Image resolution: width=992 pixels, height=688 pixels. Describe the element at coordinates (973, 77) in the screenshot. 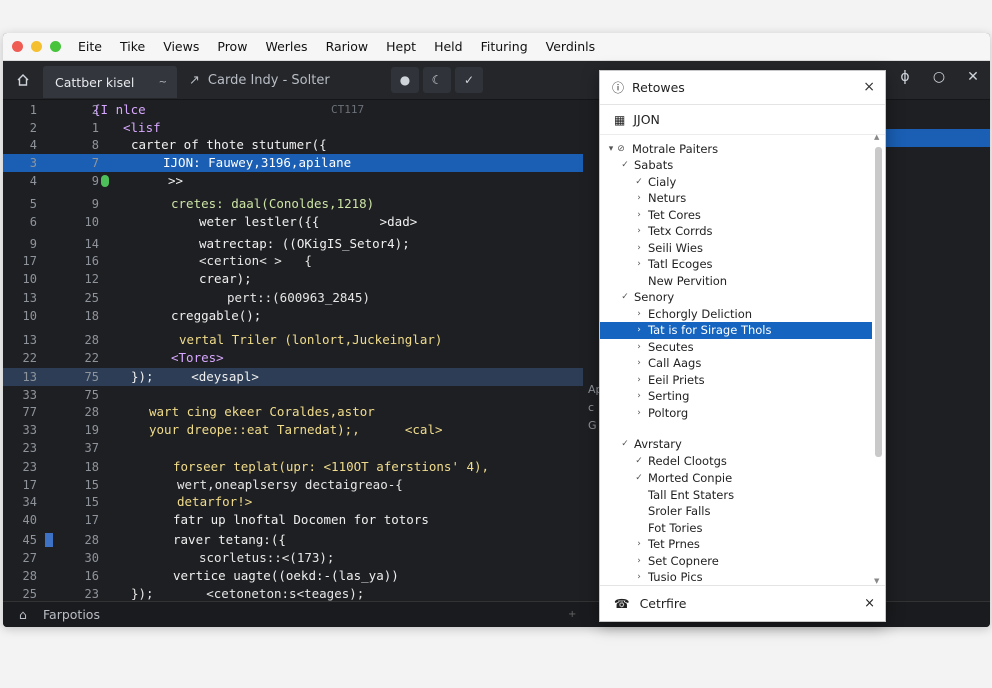

I see `close-icon: ✕` at that location.